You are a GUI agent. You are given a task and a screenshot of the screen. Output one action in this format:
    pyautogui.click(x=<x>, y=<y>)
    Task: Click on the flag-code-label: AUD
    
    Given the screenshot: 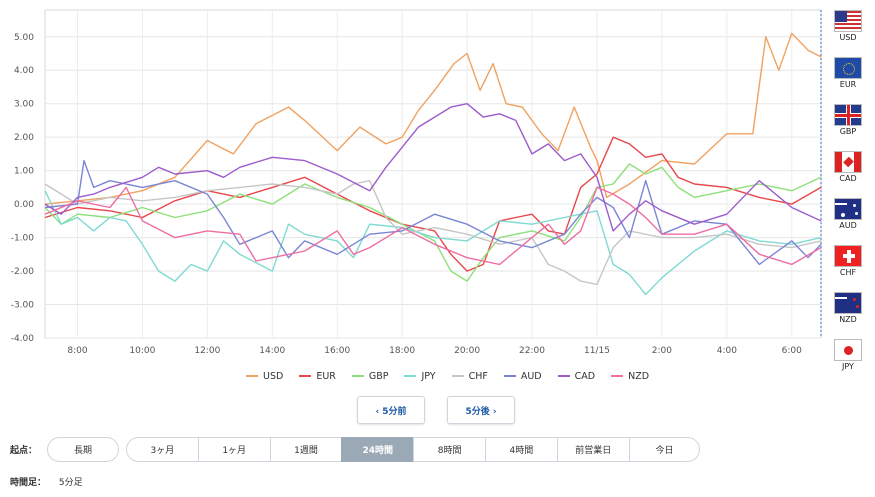 What is the action you would take?
    pyautogui.click(x=848, y=225)
    